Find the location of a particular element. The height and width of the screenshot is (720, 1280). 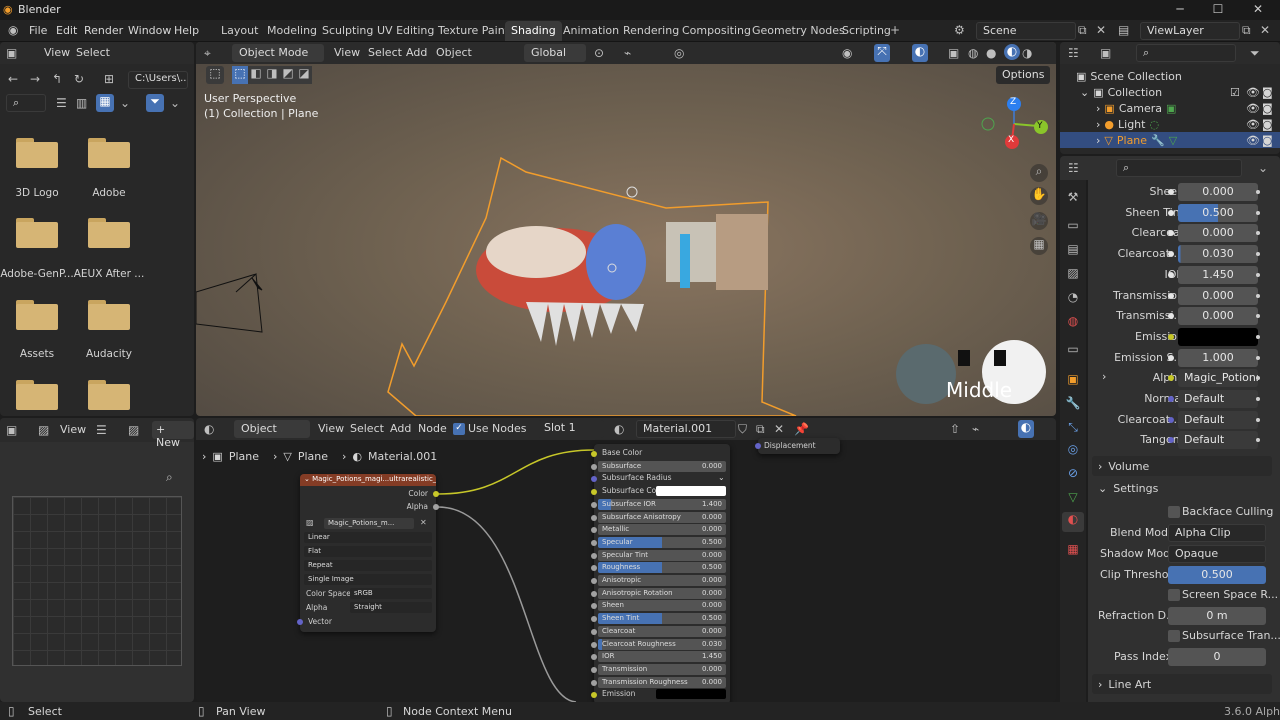

bsdf-input-slider: 0.000 Anisotropic is located at coordinates (662, 580).